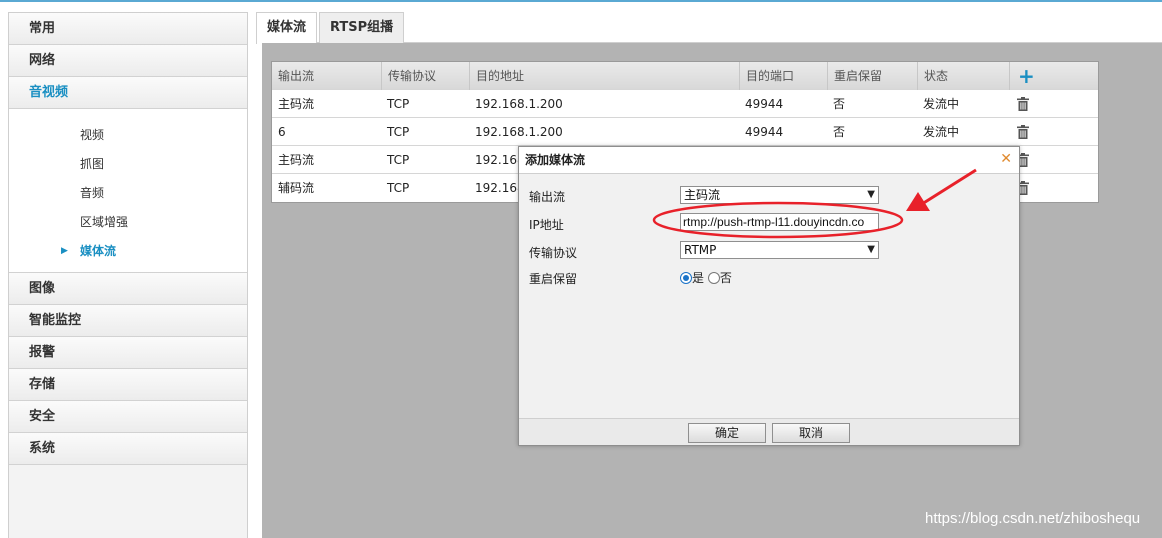 The image size is (1162, 538). What do you see at coordinates (128, 289) in the screenshot?
I see `sidebar-item-image: 图像` at bounding box center [128, 289].